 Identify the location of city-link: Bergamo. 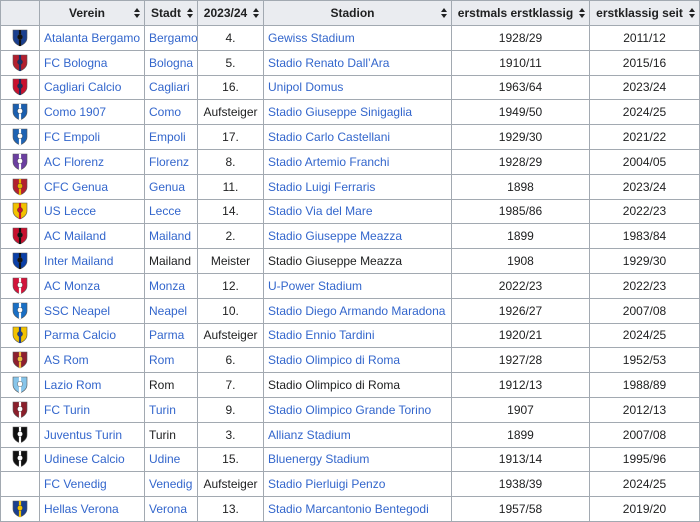
(173, 38).